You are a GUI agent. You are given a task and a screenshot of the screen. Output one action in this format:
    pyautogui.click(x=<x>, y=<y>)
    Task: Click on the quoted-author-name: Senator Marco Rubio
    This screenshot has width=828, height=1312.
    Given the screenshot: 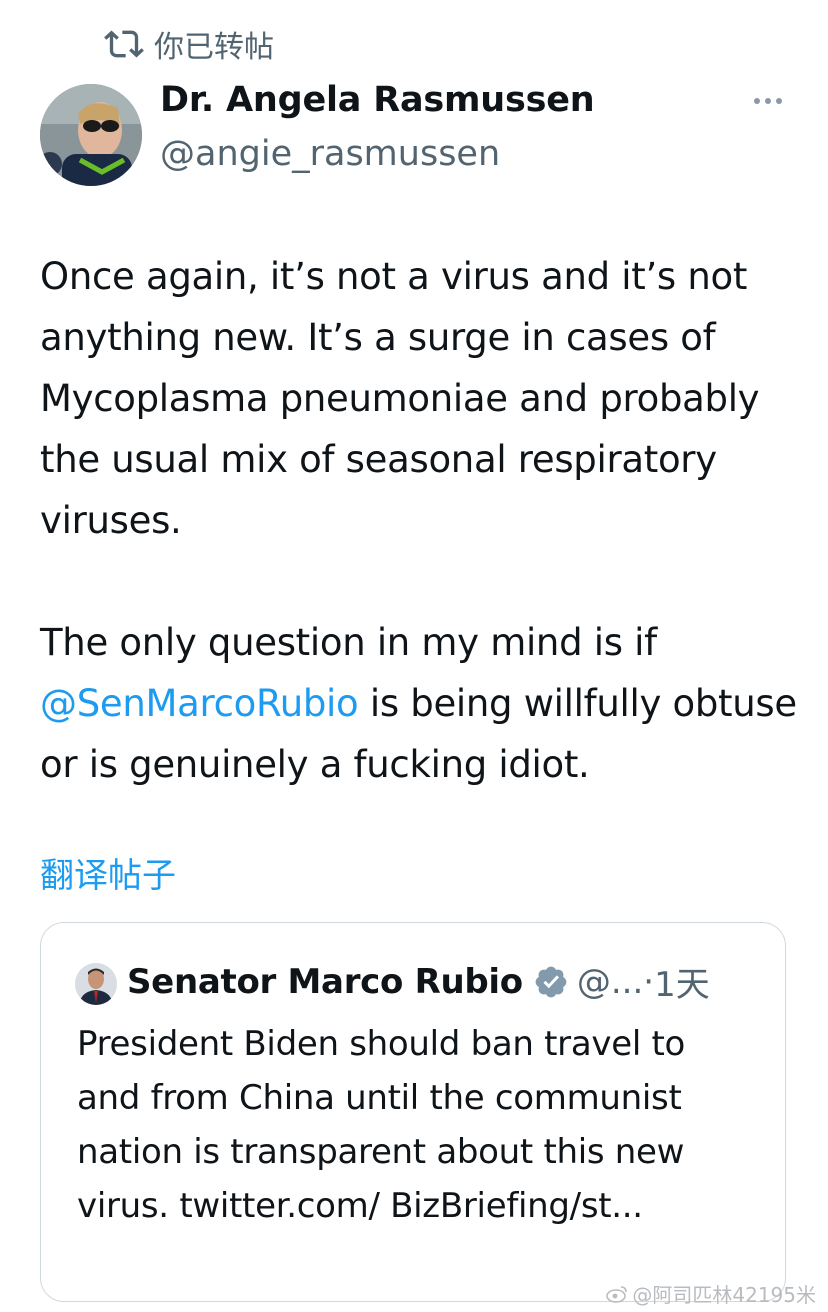 What is the action you would take?
    pyautogui.click(x=325, y=981)
    